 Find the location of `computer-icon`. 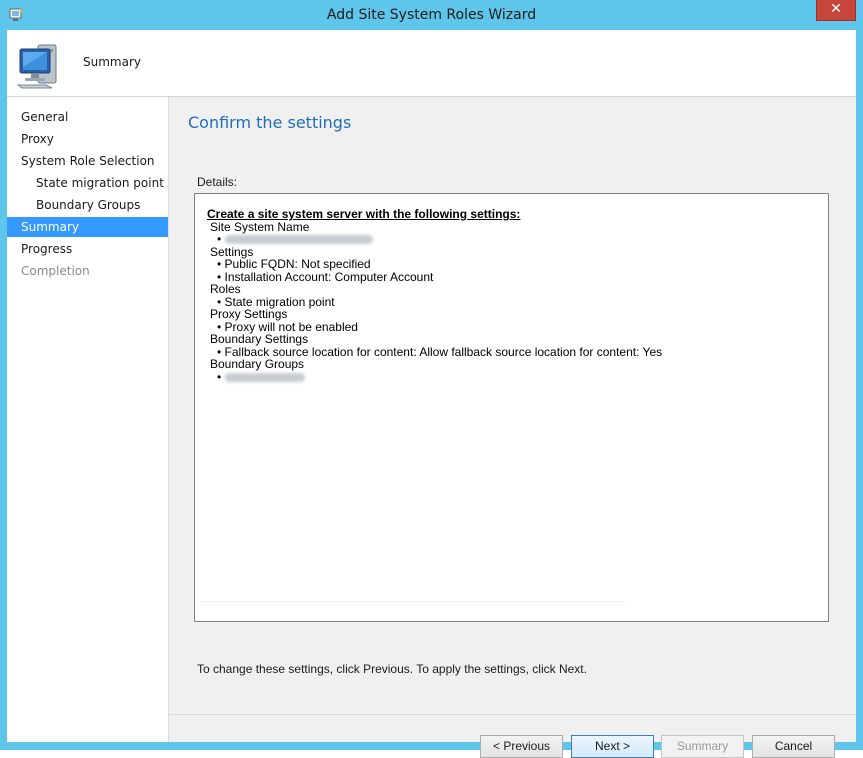

computer-icon is located at coordinates (36, 66).